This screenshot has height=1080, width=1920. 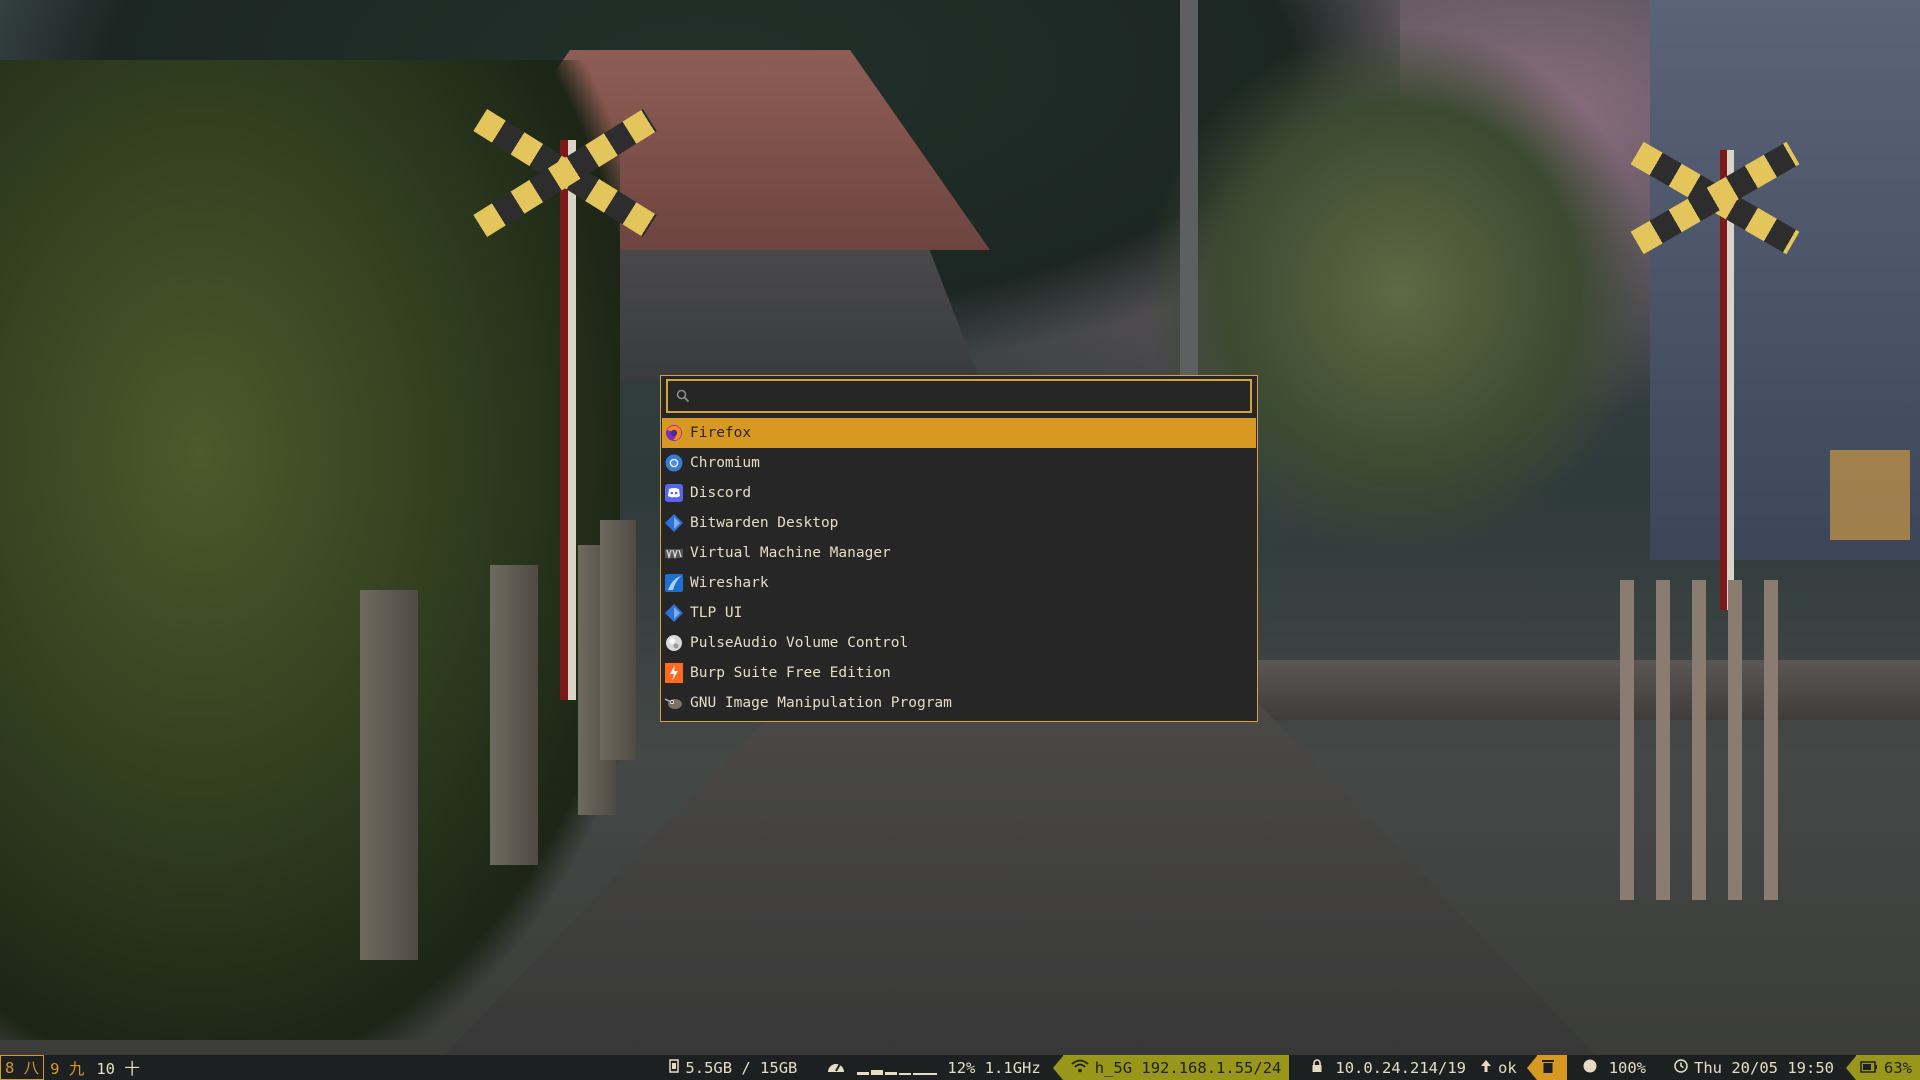 I want to click on battery-icon, so click(x=1869, y=1068).